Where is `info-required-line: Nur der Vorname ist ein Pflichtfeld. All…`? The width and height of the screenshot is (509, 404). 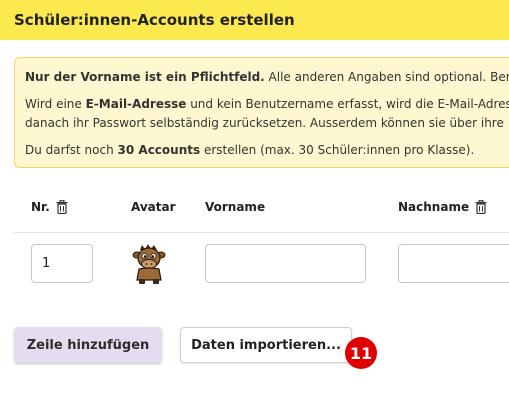
info-required-line: Nur der Vorname ist ein Pflichtfeld. All… is located at coordinates (267, 77).